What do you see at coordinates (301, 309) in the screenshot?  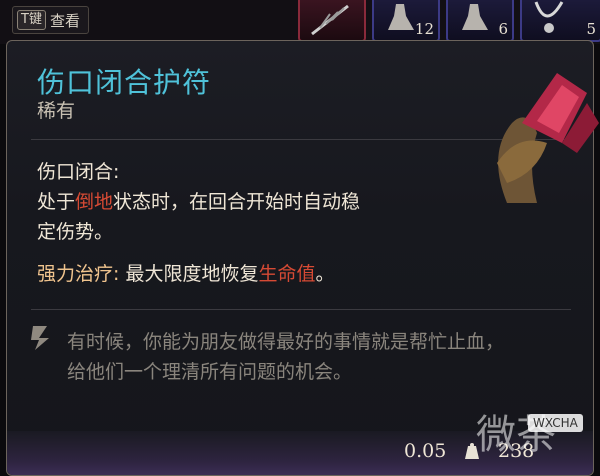 I see `divider` at bounding box center [301, 309].